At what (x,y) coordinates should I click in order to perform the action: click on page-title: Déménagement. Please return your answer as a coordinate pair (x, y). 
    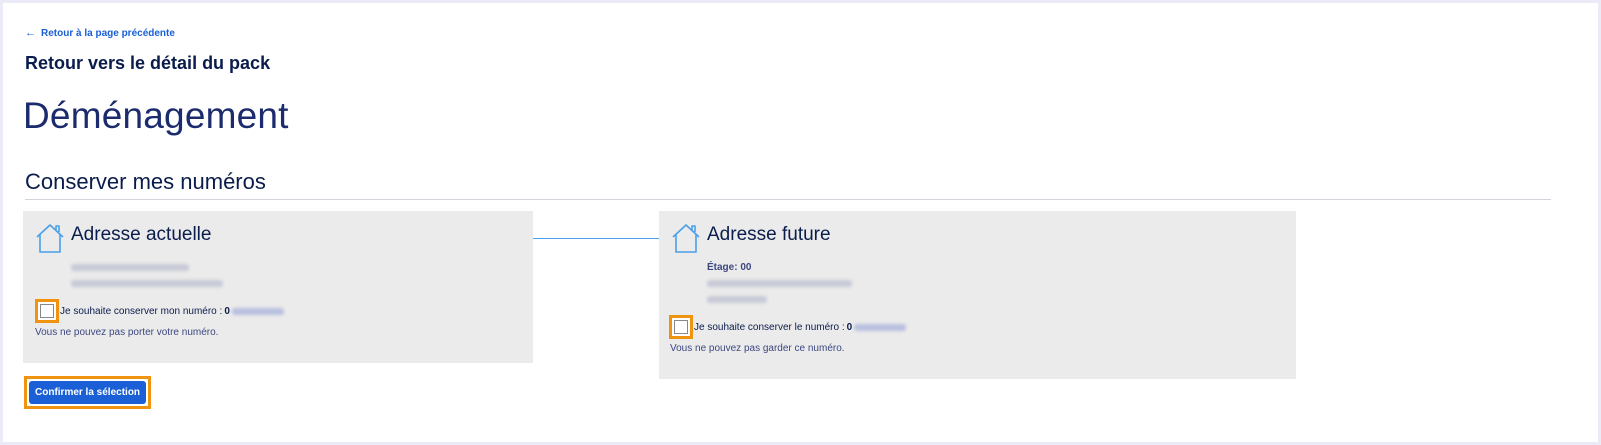
    Looking at the image, I should click on (156, 115).